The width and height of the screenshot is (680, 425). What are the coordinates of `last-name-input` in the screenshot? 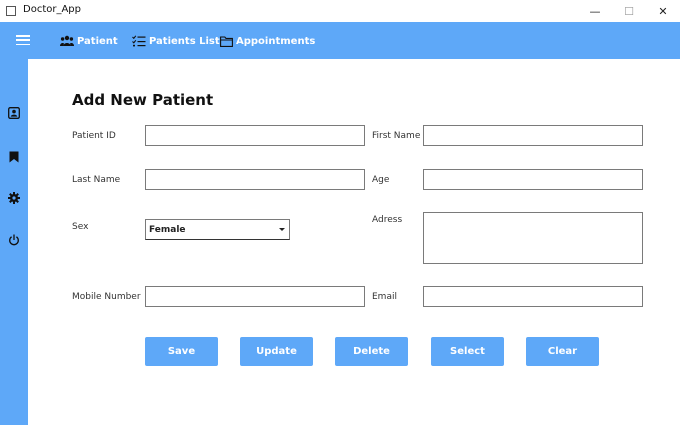 It's located at (255, 179).